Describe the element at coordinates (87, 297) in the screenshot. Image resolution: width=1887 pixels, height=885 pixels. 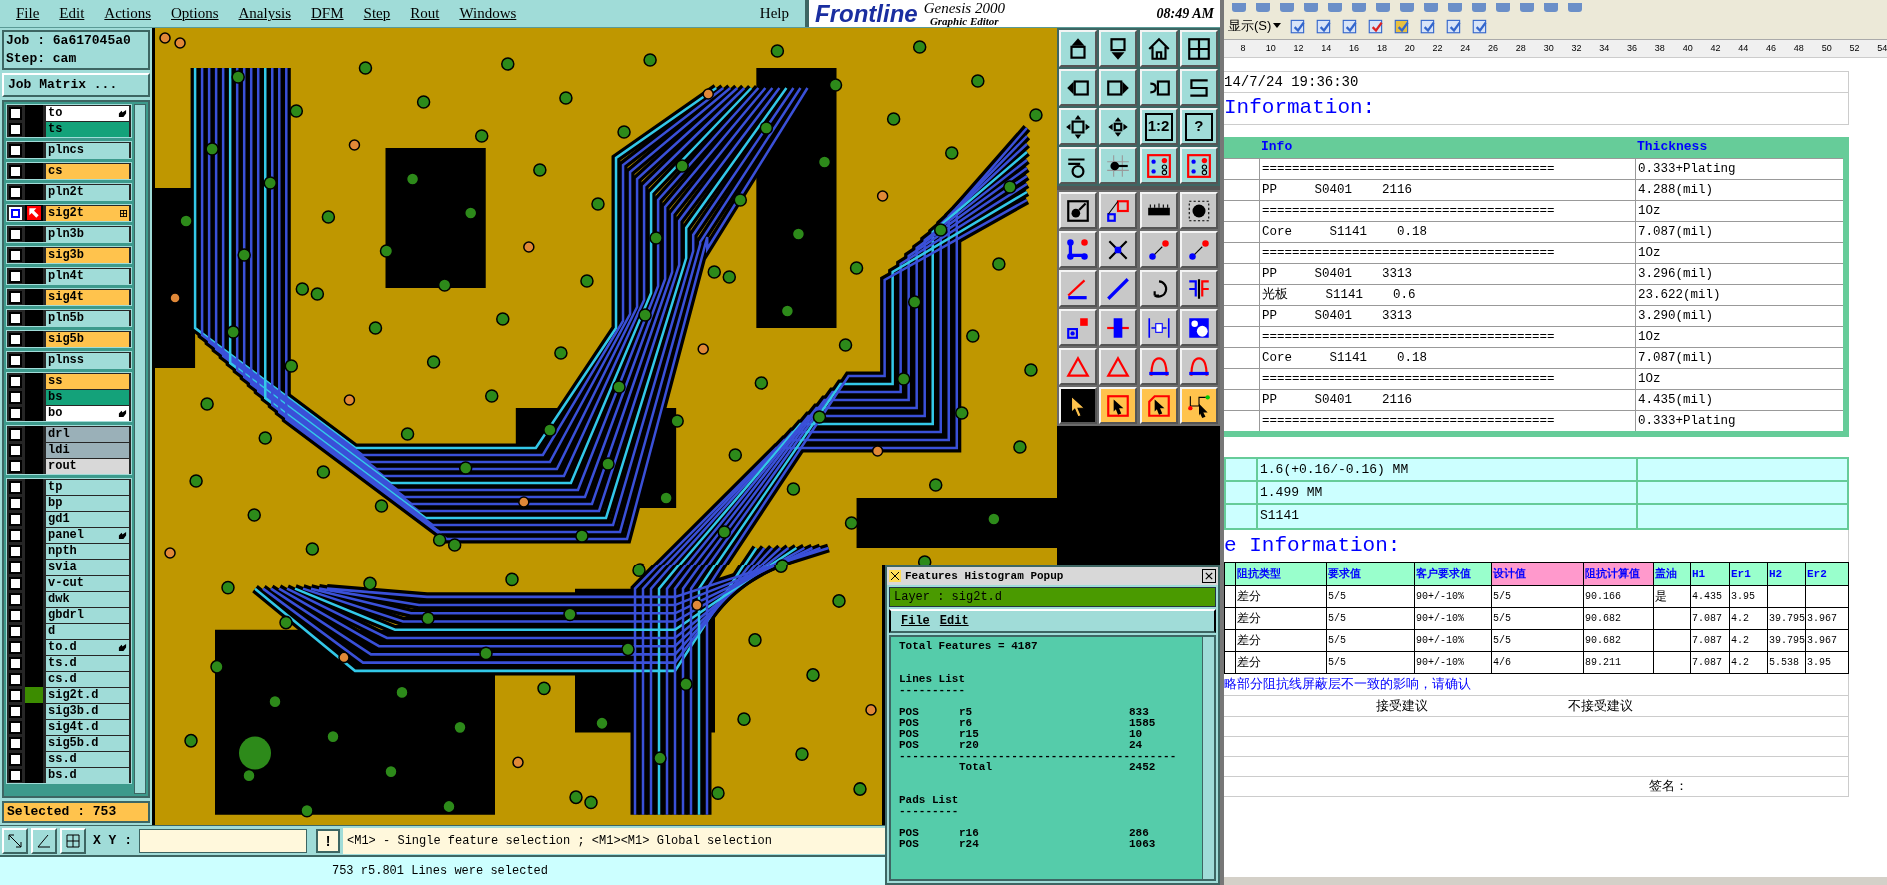
I see `layer-name: sig4t` at that location.